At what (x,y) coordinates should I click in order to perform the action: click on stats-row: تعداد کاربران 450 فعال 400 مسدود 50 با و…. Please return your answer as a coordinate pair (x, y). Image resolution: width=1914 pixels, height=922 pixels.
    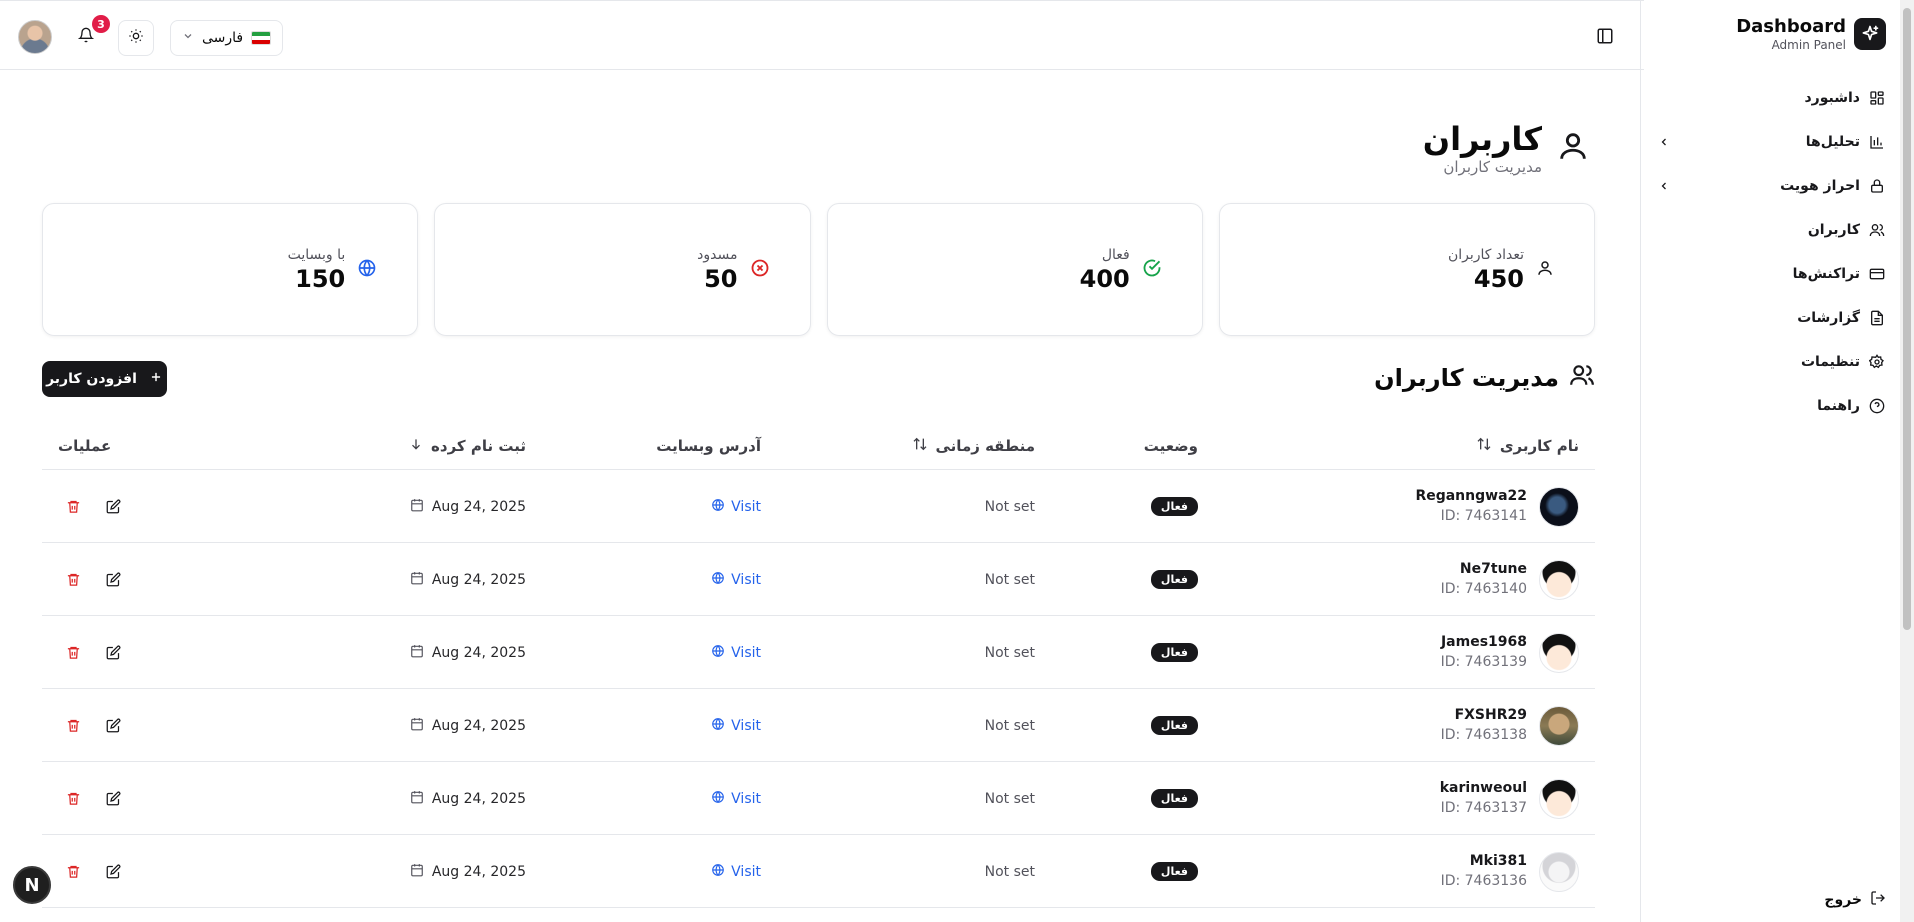
    Looking at the image, I should click on (818, 269).